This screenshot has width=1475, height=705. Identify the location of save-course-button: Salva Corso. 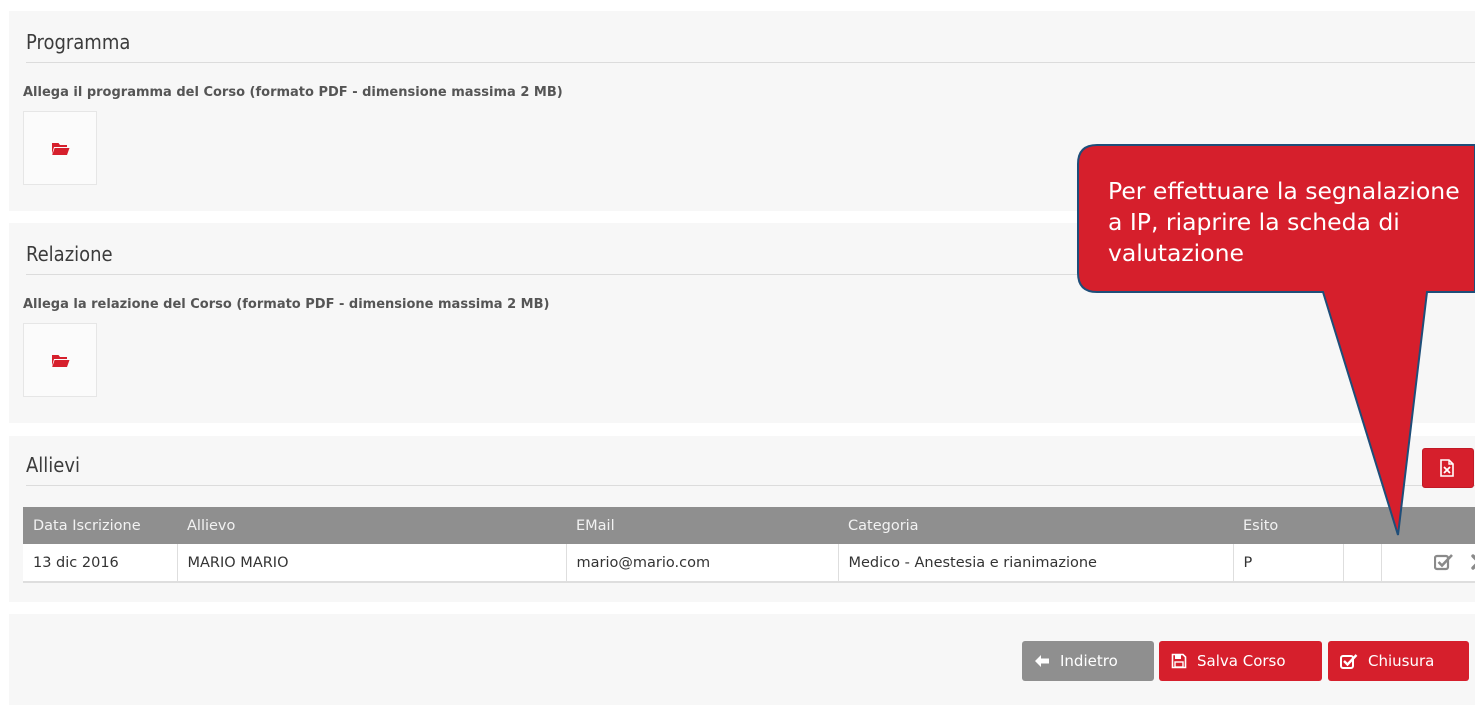
(1240, 661).